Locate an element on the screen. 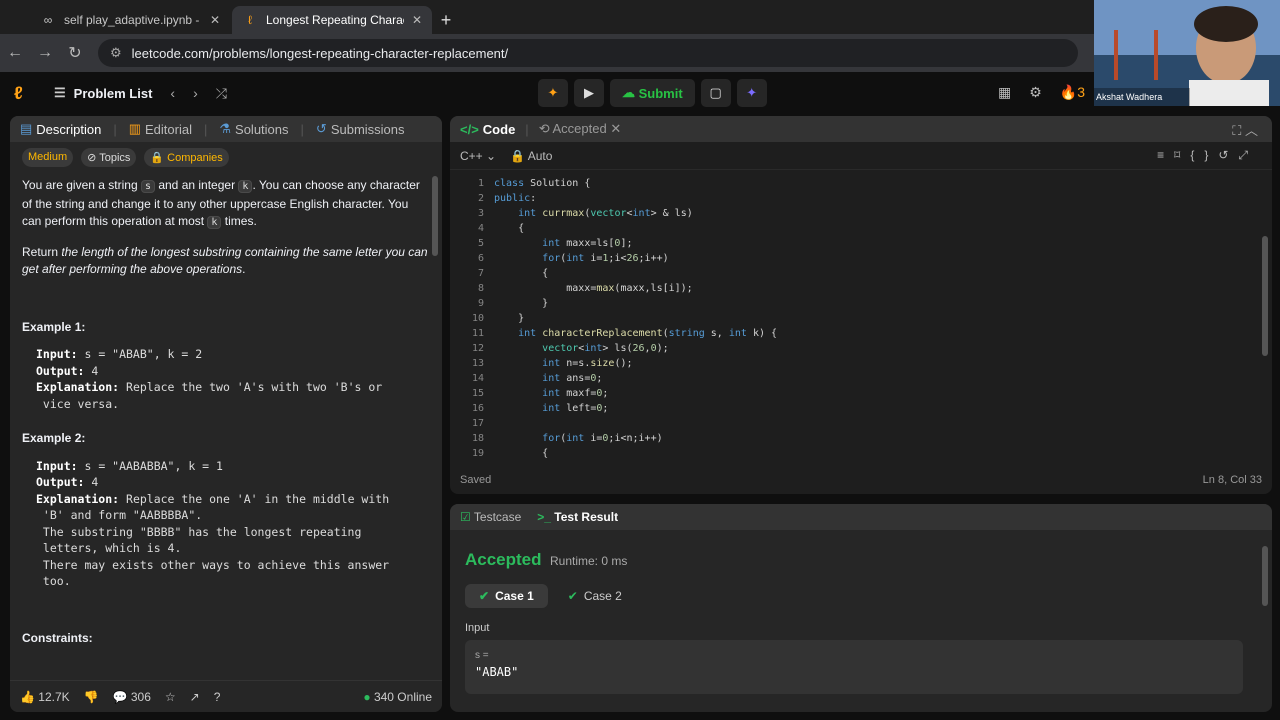  code-line: 12 vector<int> ls(26,0); is located at coordinates (861, 348).